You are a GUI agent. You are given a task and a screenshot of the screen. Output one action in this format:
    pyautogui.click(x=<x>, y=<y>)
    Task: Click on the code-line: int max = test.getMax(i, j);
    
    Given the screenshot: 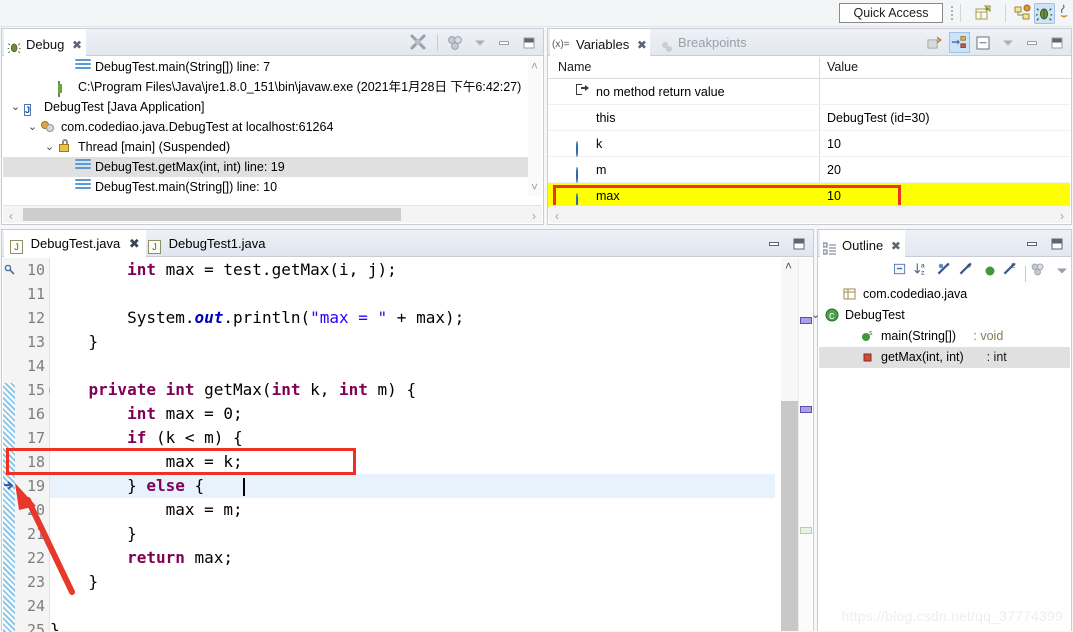 What is the action you would take?
    pyautogui.click(x=223, y=270)
    